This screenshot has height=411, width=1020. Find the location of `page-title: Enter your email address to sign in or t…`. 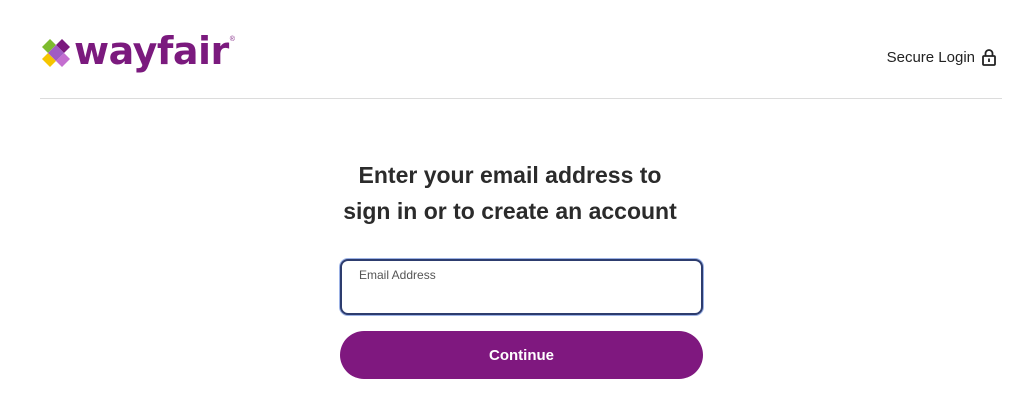

page-title: Enter your email address to sign in or t… is located at coordinates (510, 193).